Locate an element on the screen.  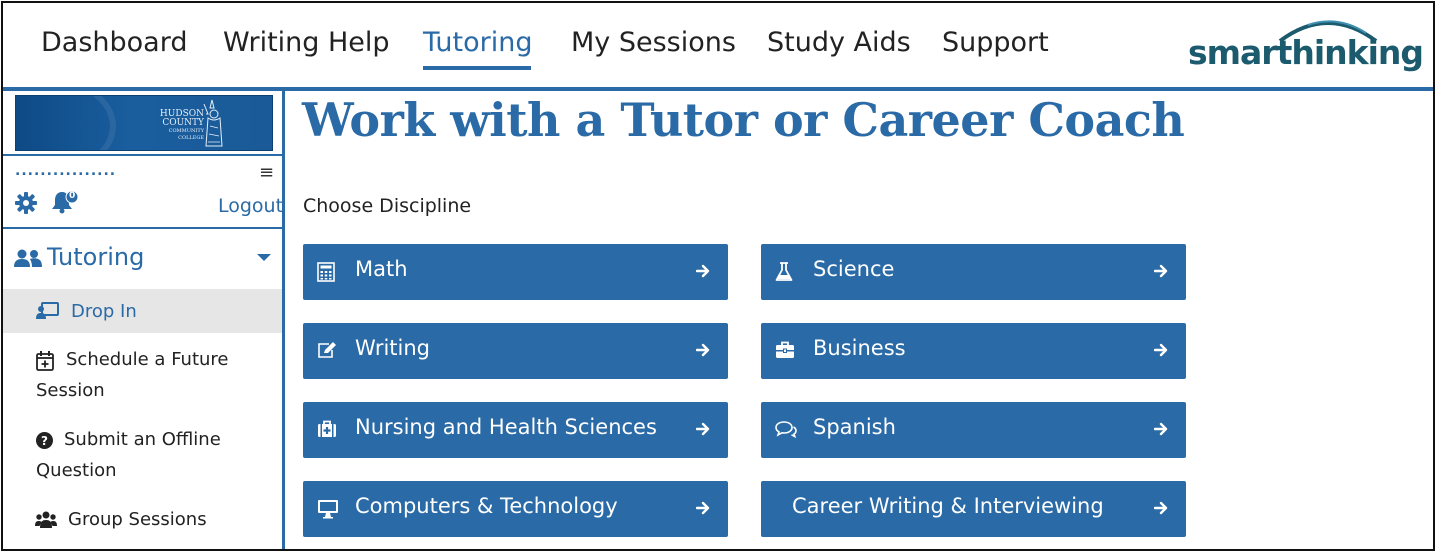
discipline-math-button: Math is located at coordinates (515, 272).